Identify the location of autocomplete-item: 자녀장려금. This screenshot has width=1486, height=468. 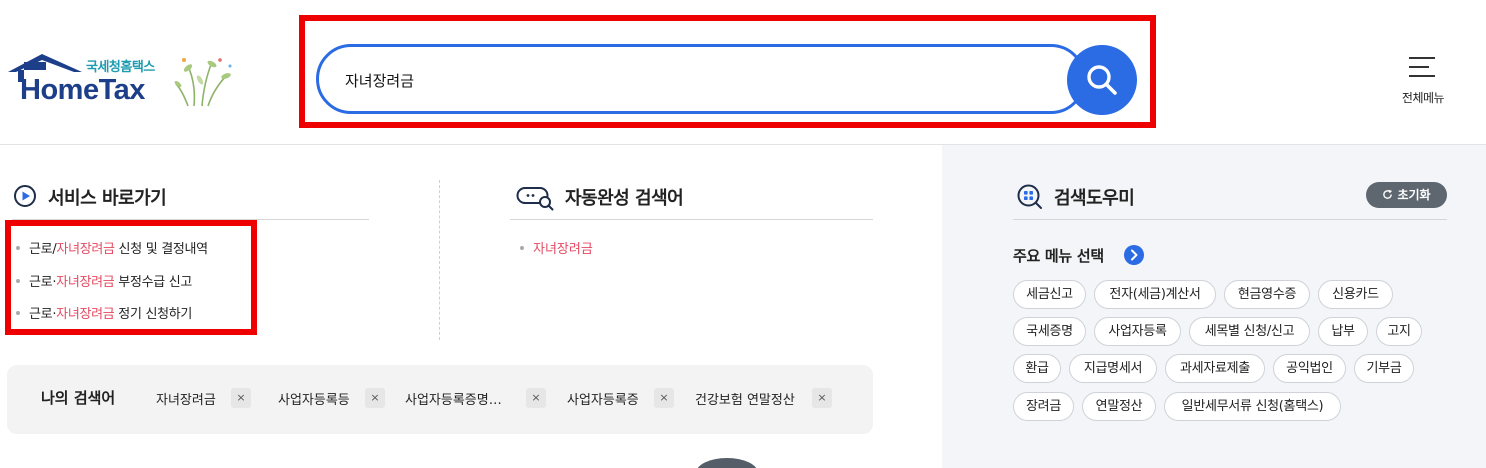
(556, 247).